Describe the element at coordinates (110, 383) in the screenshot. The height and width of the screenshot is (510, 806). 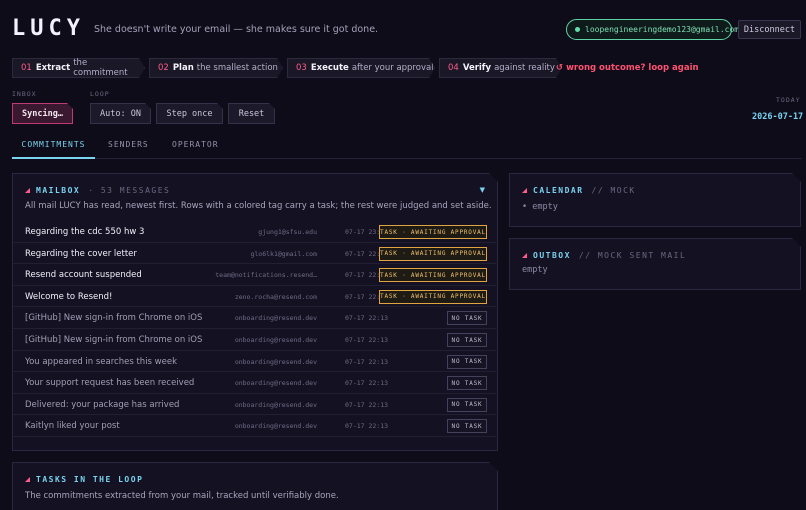
I see `mail-subject: Your support request has been received` at that location.